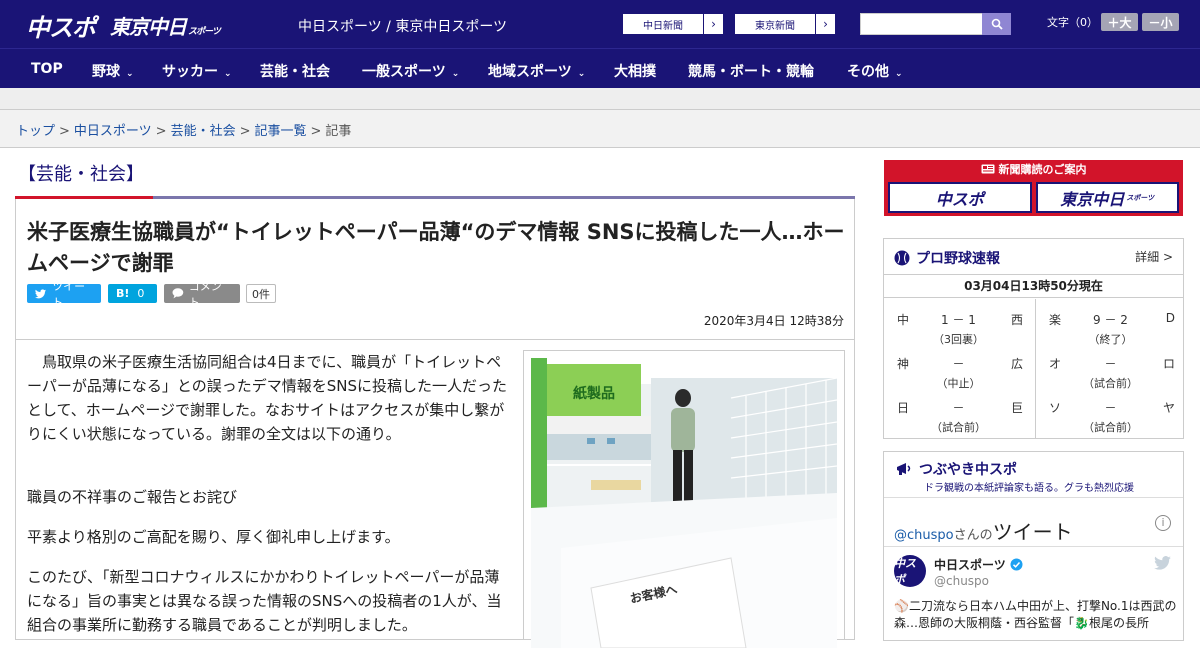 Image resolution: width=1200 pixels, height=648 pixels. Describe the element at coordinates (190, 72) in the screenshot. I see `nav-label: サッカー` at that location.